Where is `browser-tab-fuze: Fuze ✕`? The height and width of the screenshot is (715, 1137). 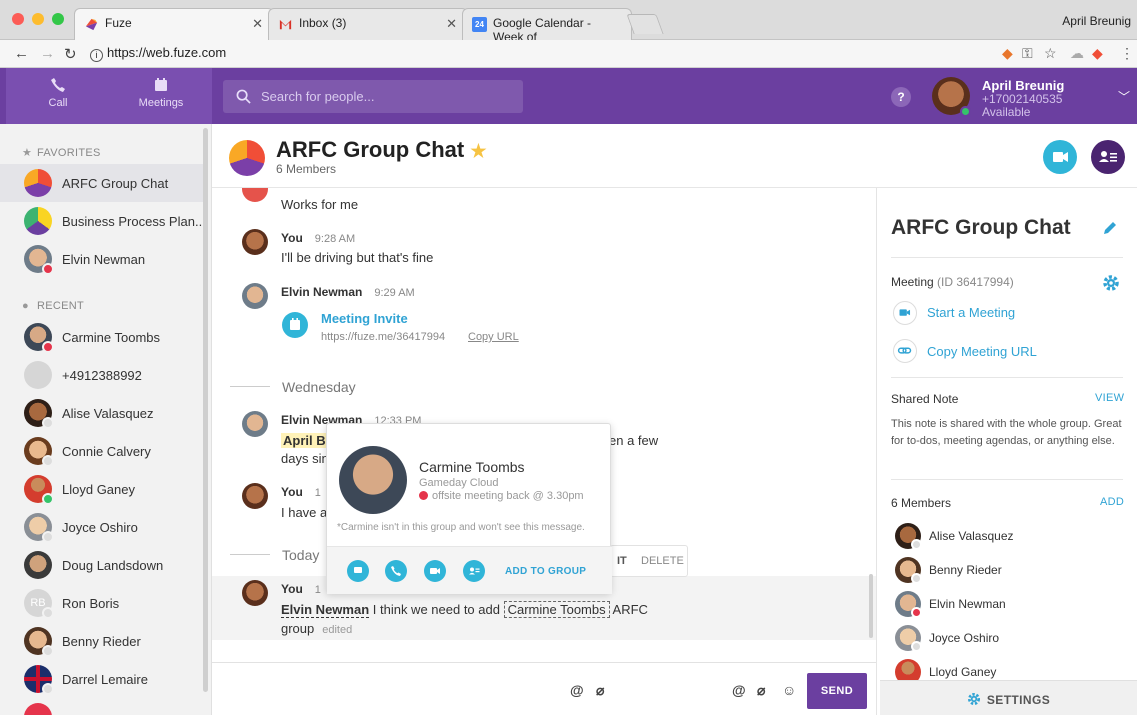 browser-tab-fuze: Fuze ✕ is located at coordinates (174, 24).